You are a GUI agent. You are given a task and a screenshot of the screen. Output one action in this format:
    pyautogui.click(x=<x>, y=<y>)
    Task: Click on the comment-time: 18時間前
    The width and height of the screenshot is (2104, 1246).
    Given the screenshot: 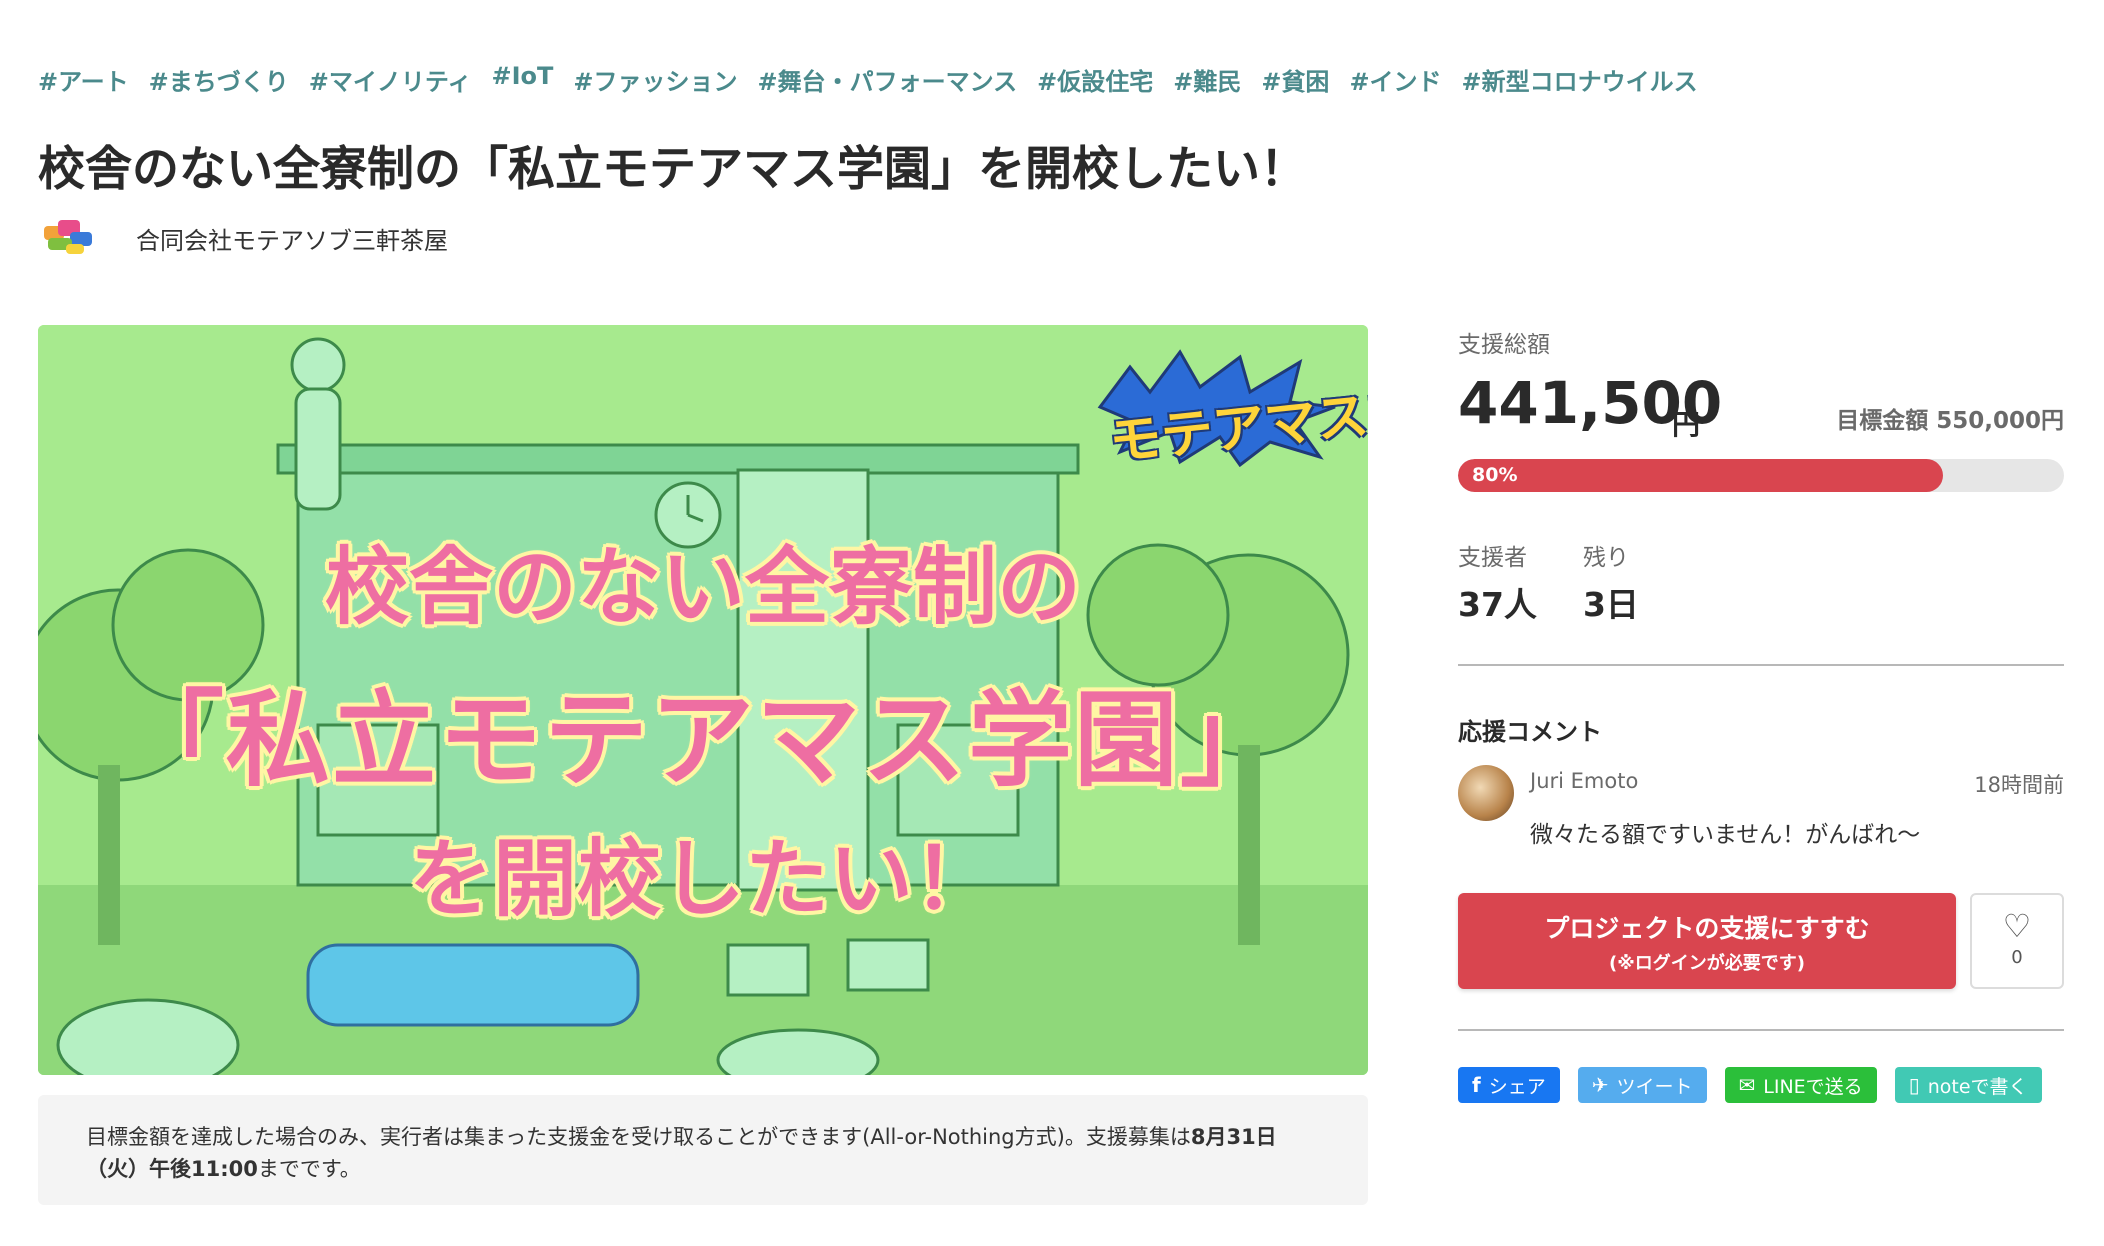 What is the action you would take?
    pyautogui.click(x=2019, y=785)
    